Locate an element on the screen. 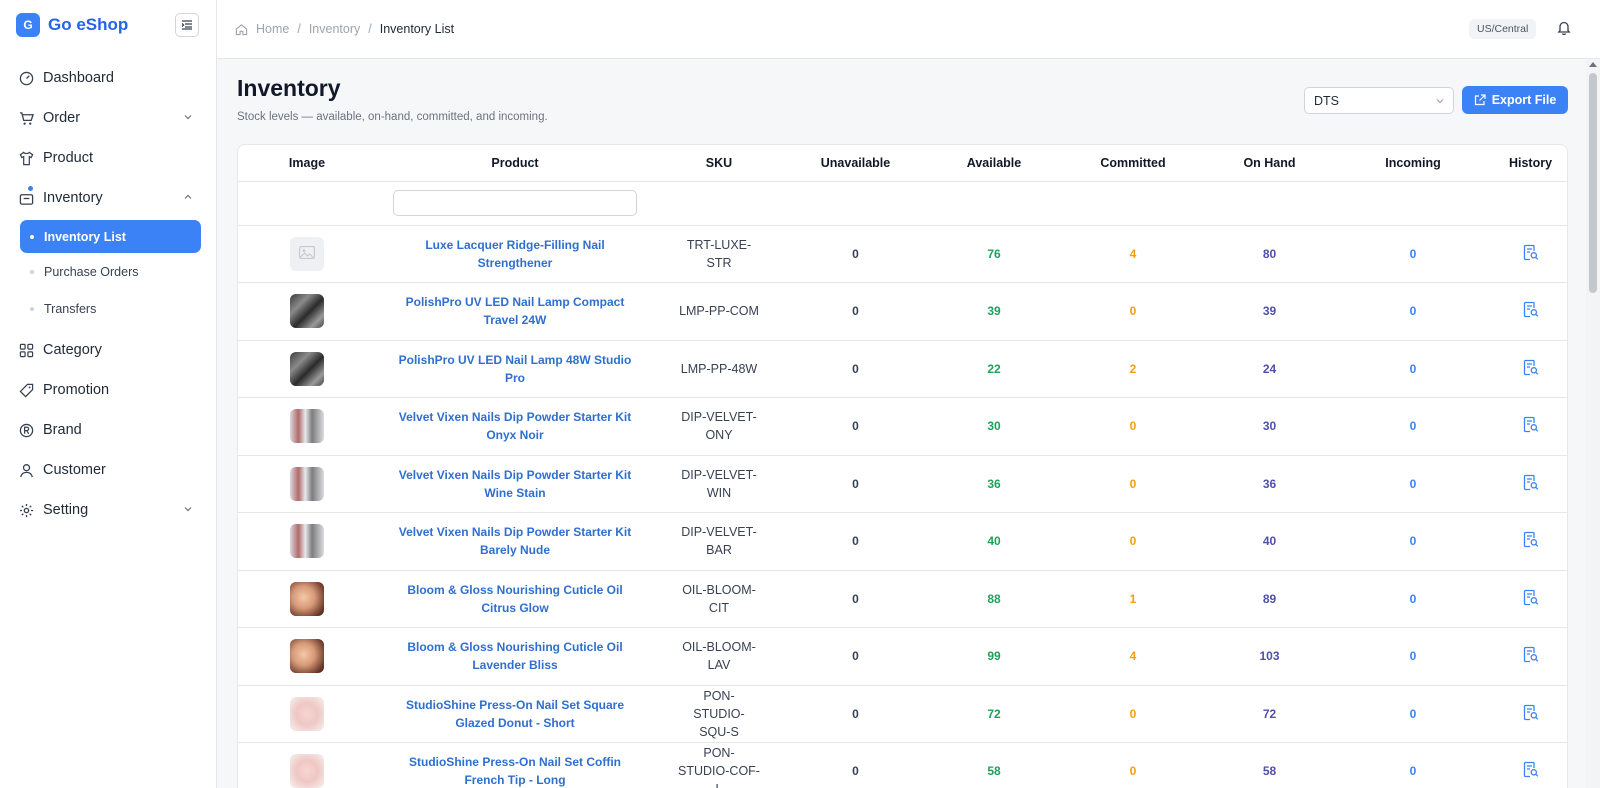 This screenshot has width=1600, height=788. sidebar-item-promotion: Promotion is located at coordinates (108, 390).